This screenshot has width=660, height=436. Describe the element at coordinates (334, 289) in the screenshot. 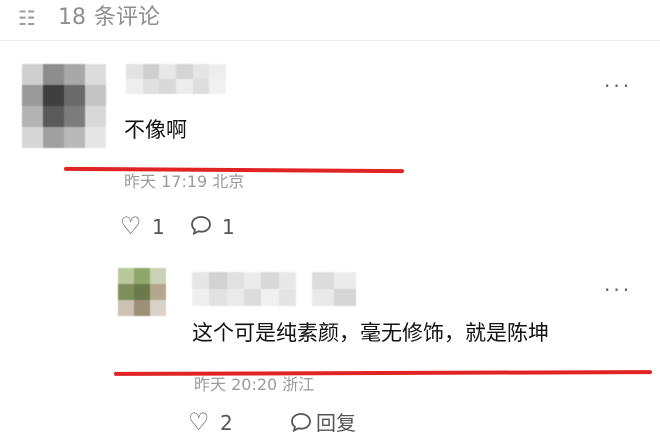

I see `username-suffix` at that location.